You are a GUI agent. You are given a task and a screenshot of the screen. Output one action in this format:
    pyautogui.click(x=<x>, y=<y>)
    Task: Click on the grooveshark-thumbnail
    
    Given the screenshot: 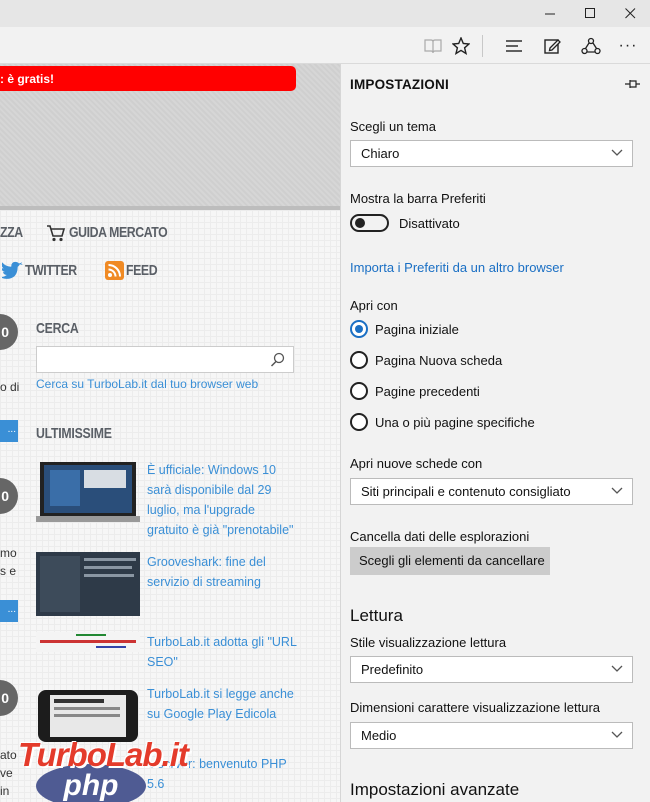 What is the action you would take?
    pyautogui.click(x=88, y=584)
    